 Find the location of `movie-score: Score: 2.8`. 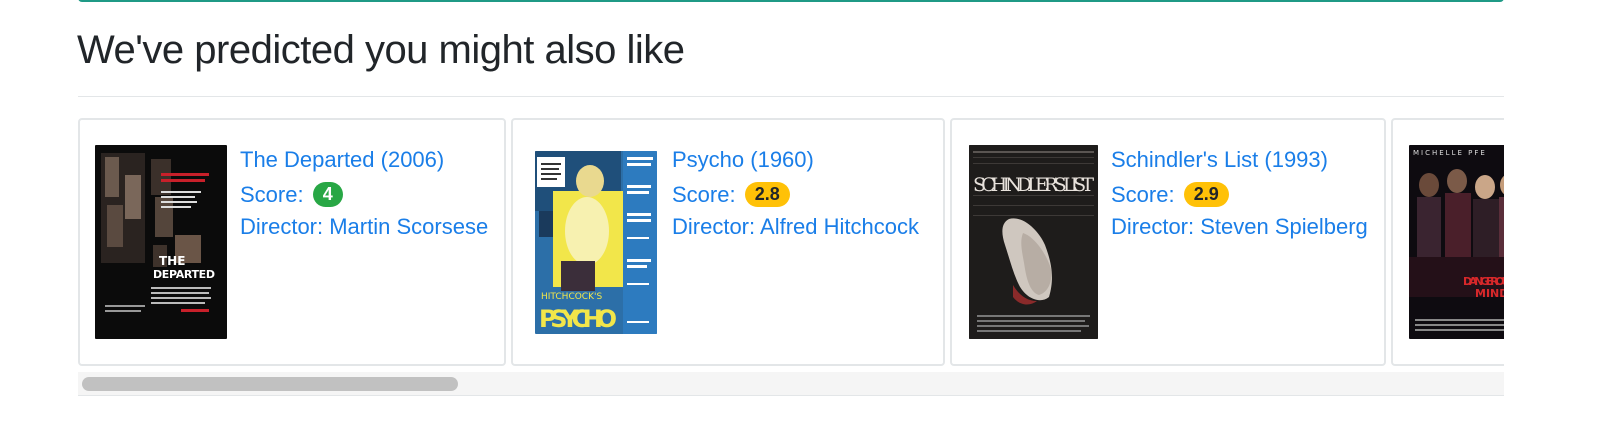

movie-score: Score: 2.8 is located at coordinates (795, 195).